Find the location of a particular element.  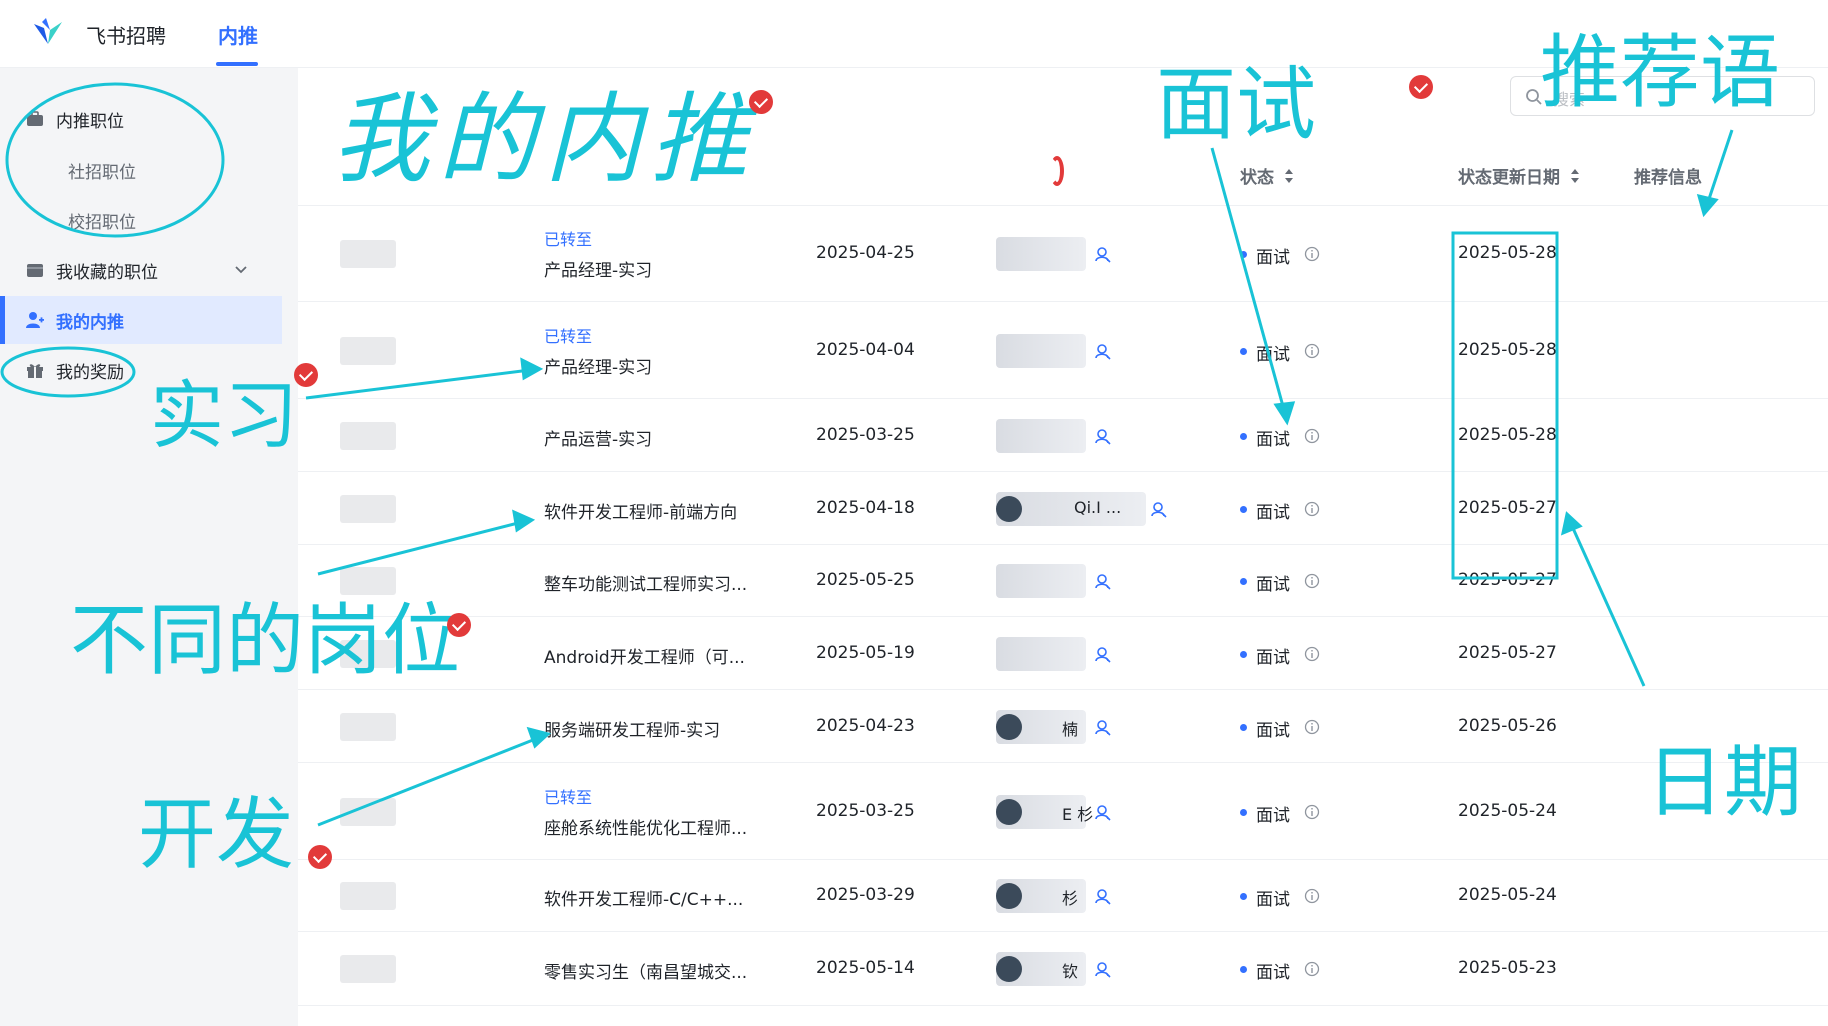

loading-spinner-icon is located at coordinates (1057, 171).